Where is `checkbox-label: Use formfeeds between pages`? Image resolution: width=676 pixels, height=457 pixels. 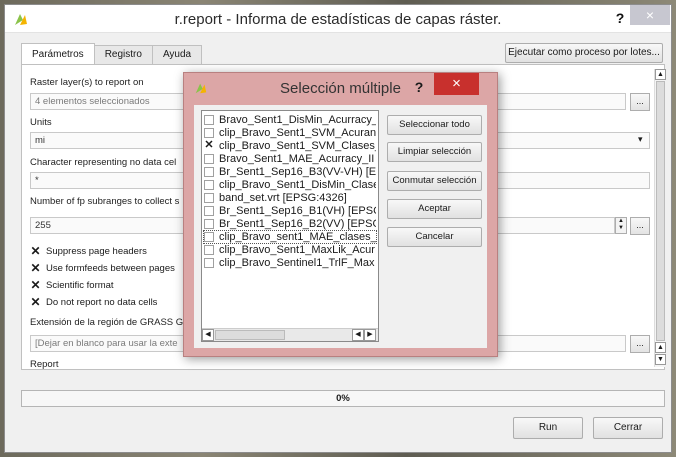 checkbox-label: Use formfeeds between pages is located at coordinates (110, 268).